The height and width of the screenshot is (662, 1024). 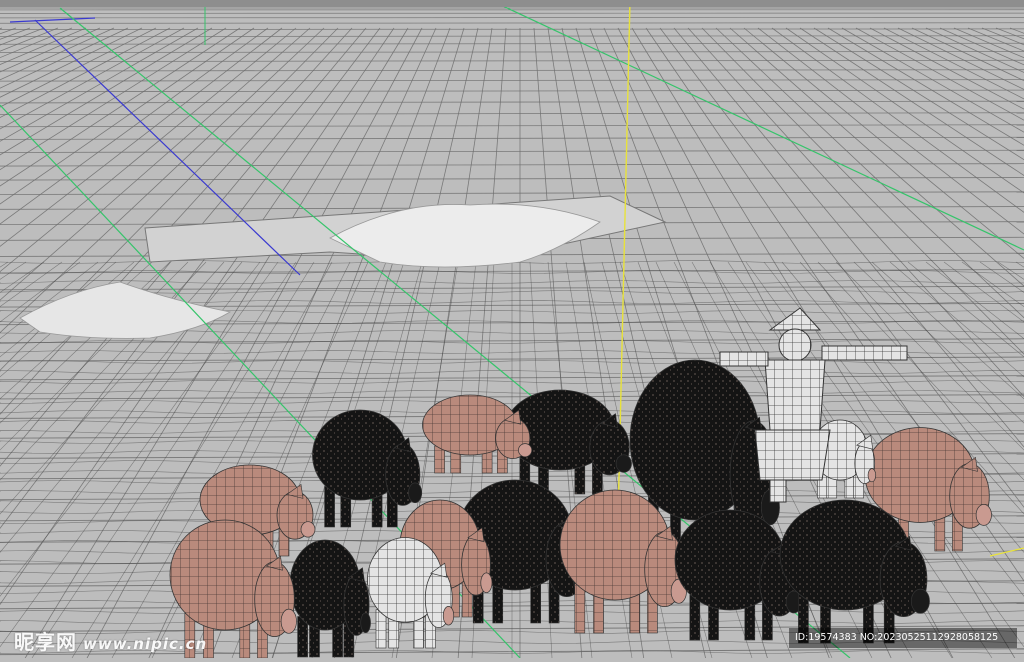 I want to click on watermark-url: www.nipic.cn, so click(x=145, y=644).